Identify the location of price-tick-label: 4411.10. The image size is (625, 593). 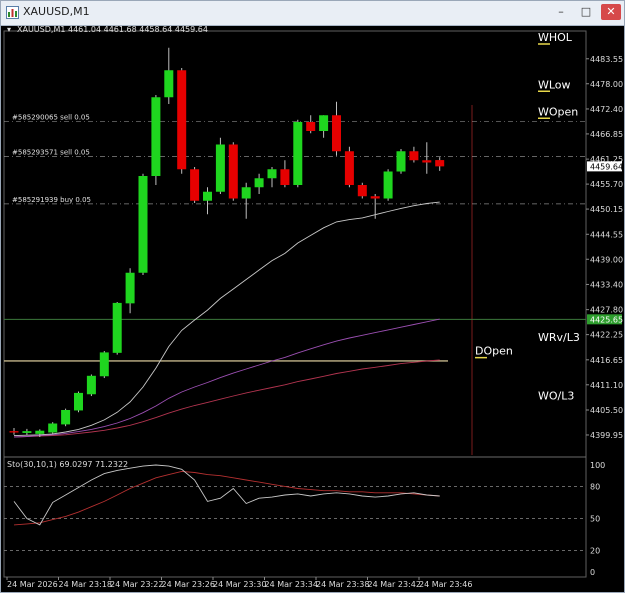
(606, 385).